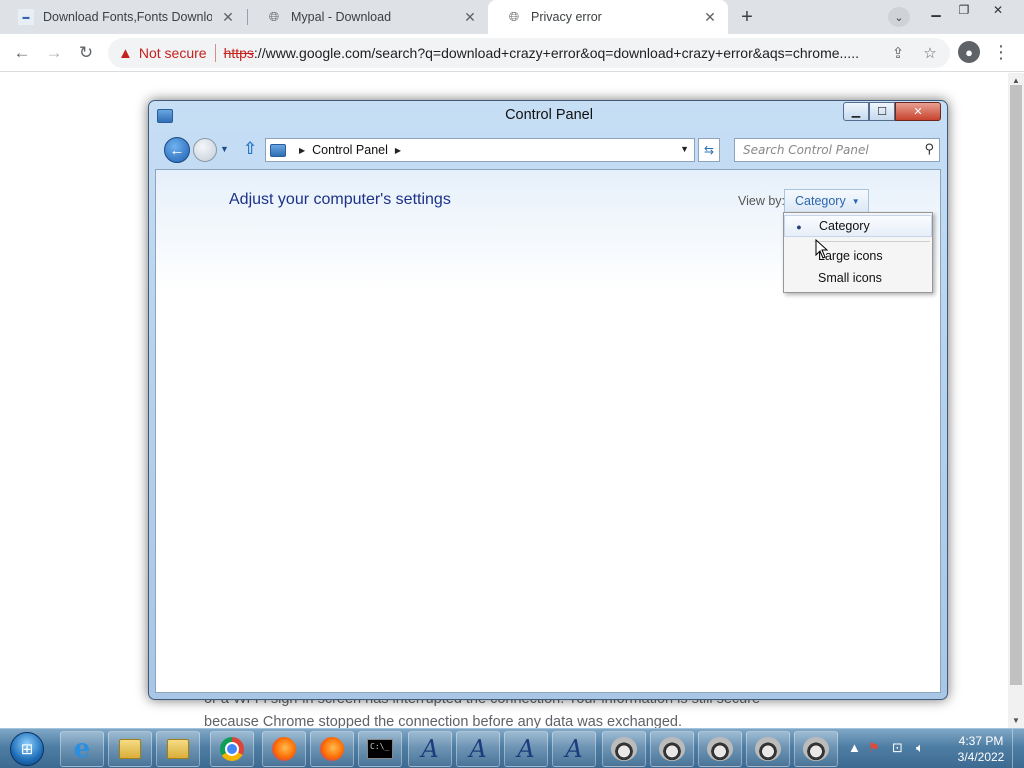 The width and height of the screenshot is (1024, 768). Describe the element at coordinates (86, 53) in the screenshot. I see `reload-icon: ↻` at that location.